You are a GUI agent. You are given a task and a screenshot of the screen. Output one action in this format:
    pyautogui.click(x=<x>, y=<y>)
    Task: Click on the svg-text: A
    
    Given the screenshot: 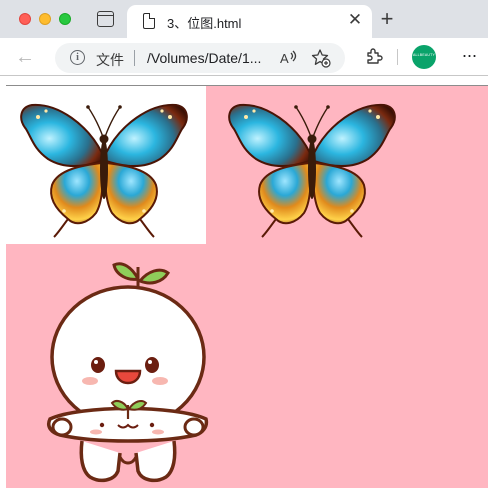 What is the action you would take?
    pyautogui.click(x=284, y=58)
    